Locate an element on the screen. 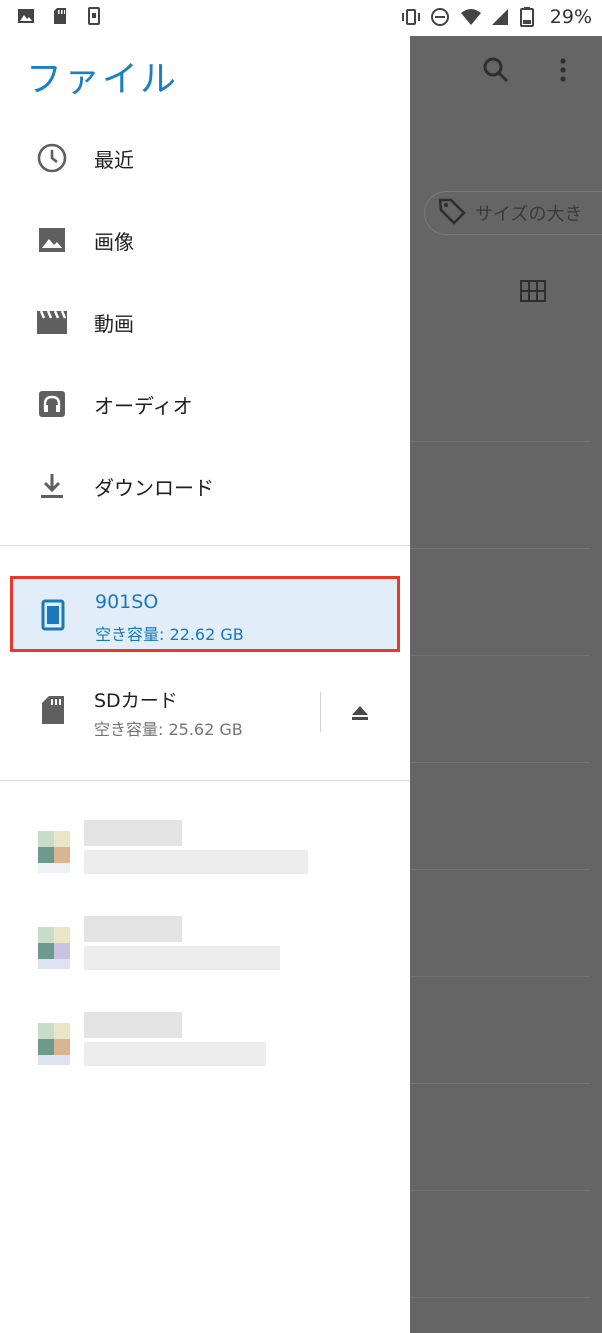  search-icon is located at coordinates (496, 72).